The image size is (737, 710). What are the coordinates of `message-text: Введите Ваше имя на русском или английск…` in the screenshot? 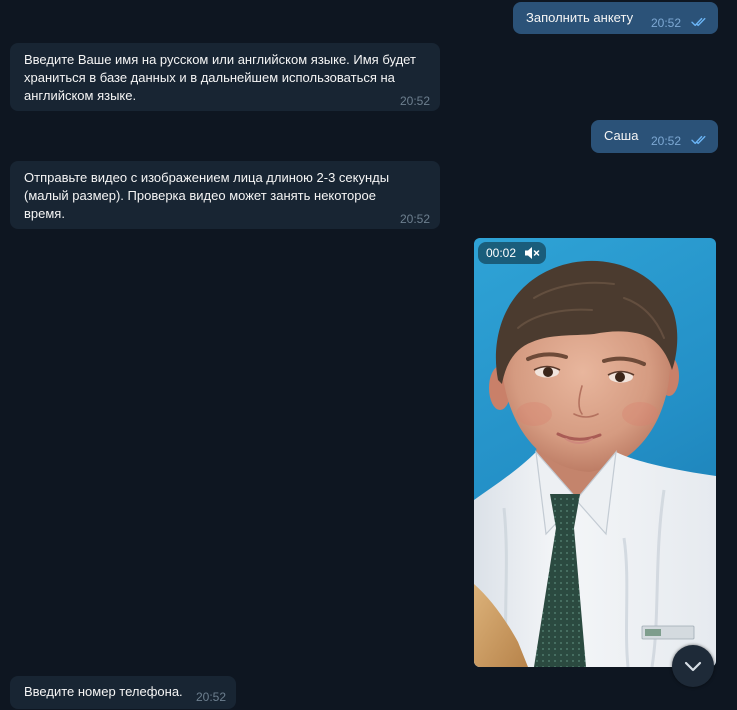 It's located at (220, 78).